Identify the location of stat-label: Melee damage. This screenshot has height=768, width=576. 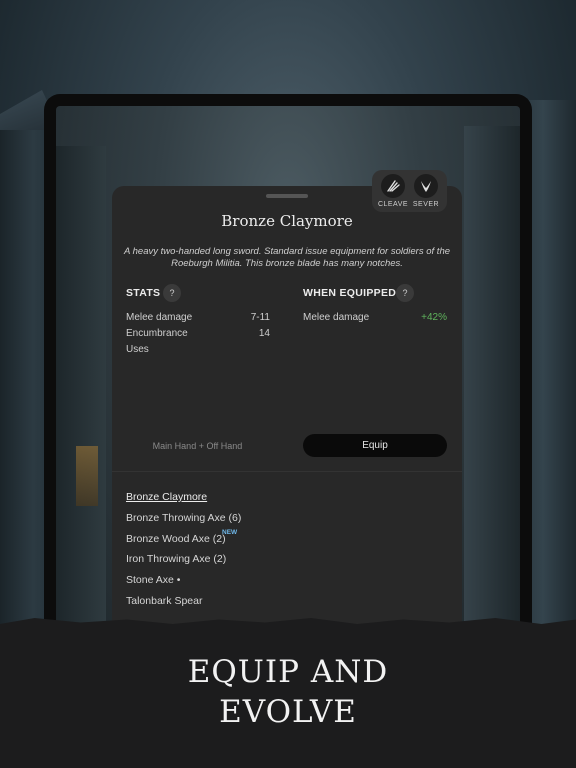
(159, 317).